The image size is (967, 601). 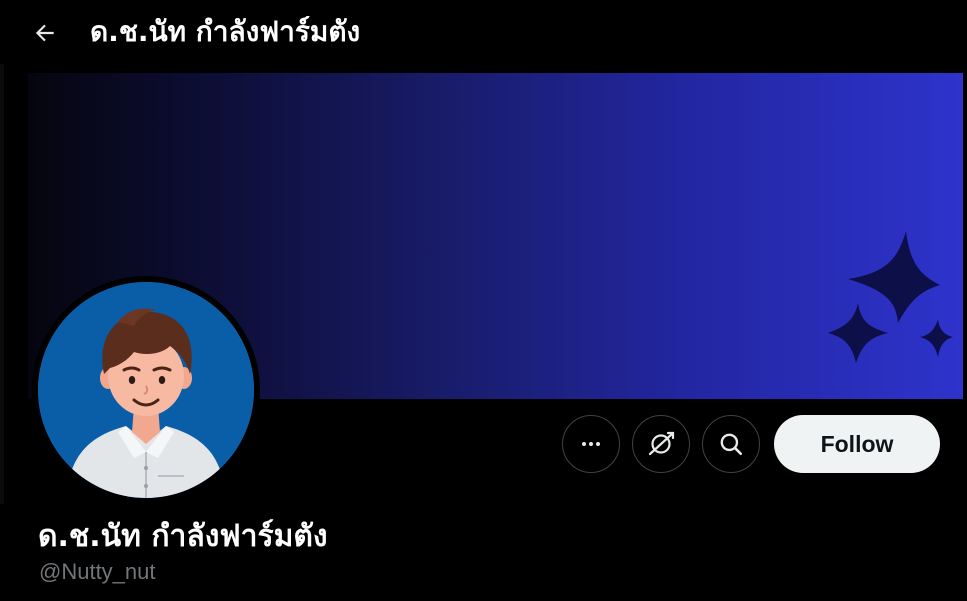 I want to click on avatar, so click(x=146, y=390).